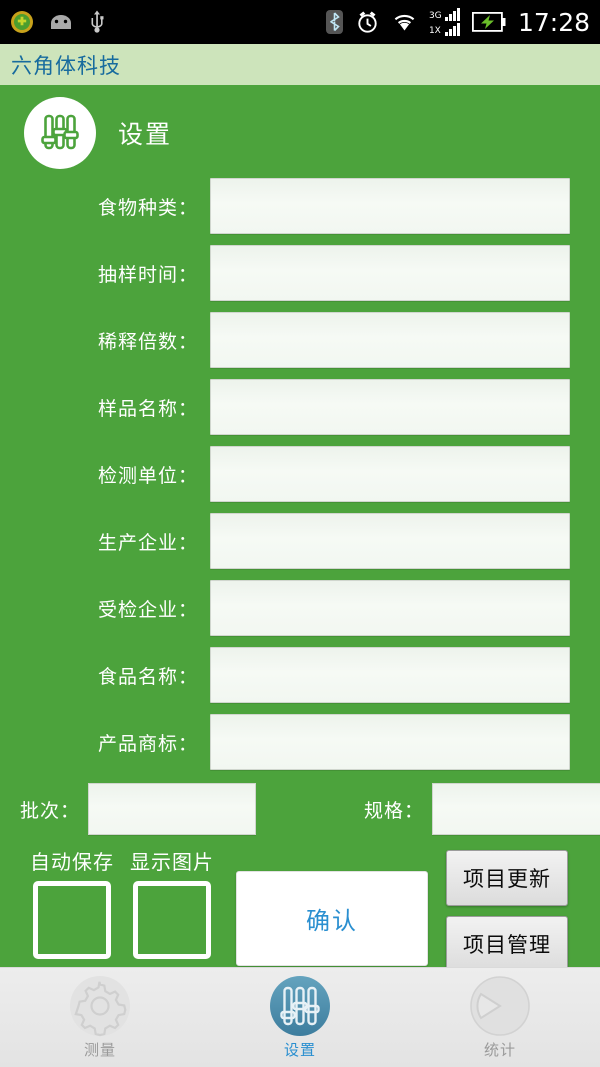 The height and width of the screenshot is (1067, 600). I want to click on checkbox-label: 显示图片, so click(172, 862).